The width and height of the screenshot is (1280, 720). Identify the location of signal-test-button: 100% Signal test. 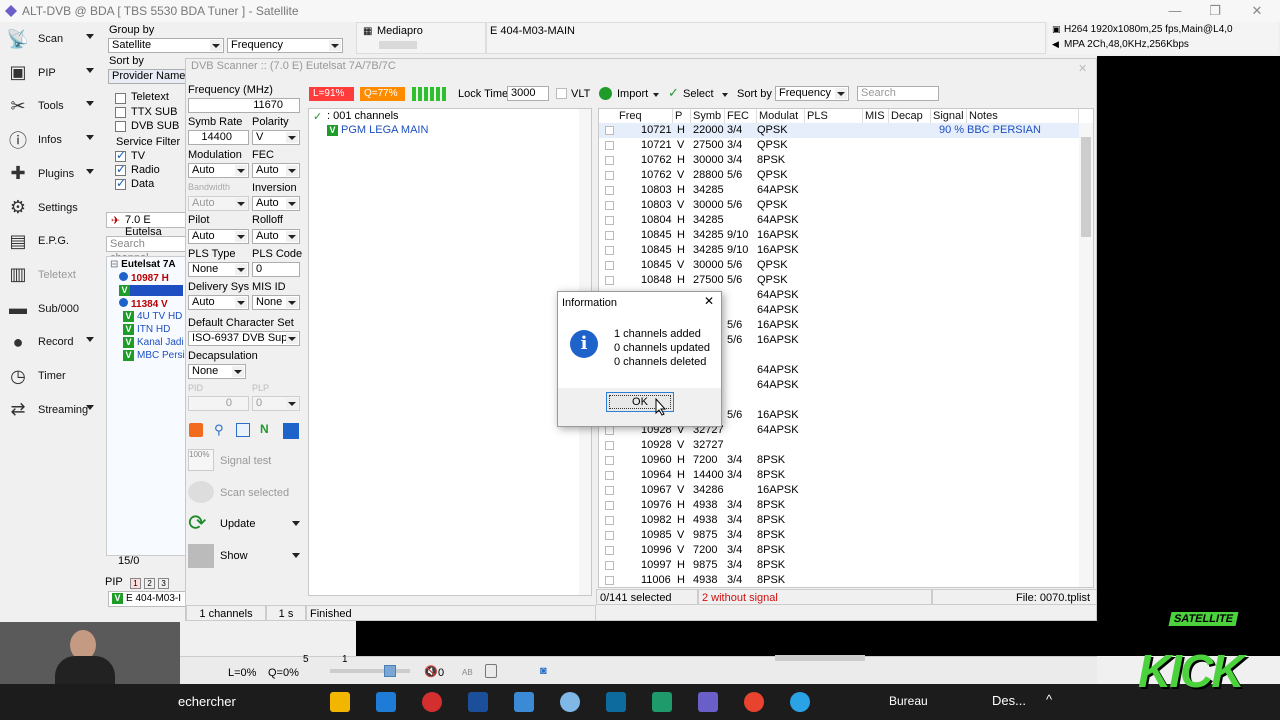
(245, 461).